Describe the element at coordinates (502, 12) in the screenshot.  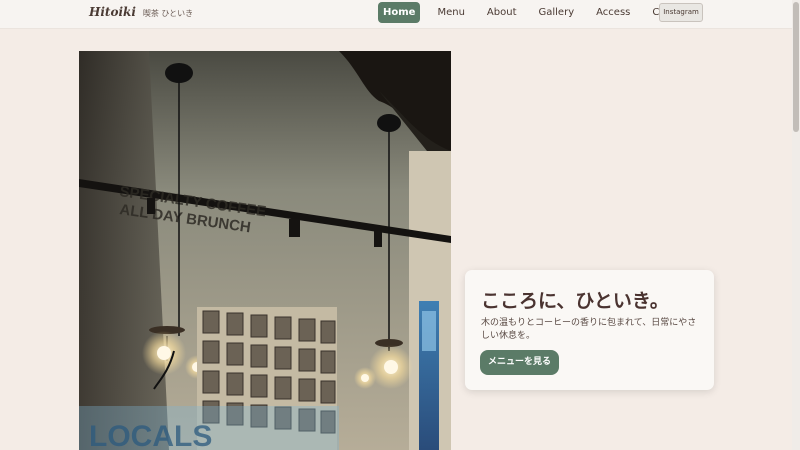
I see `nav-about: About` at that location.